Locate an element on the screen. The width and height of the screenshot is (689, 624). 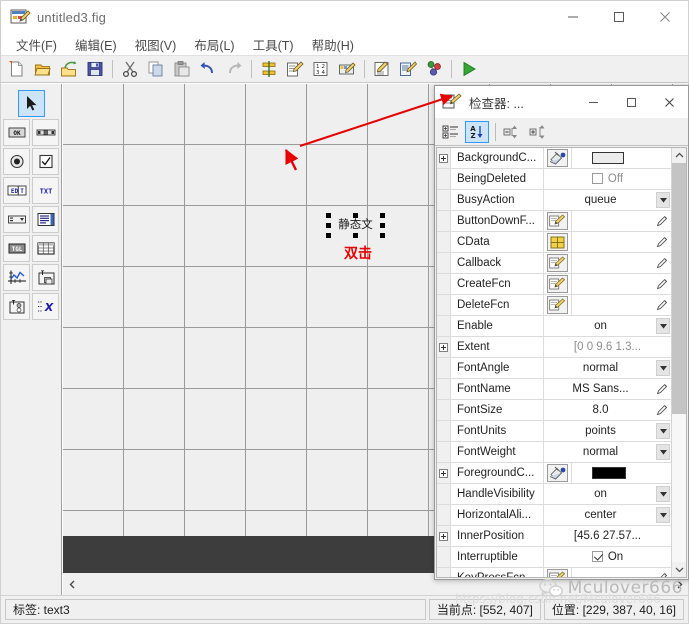
open-file-icon is located at coordinates (42, 69).